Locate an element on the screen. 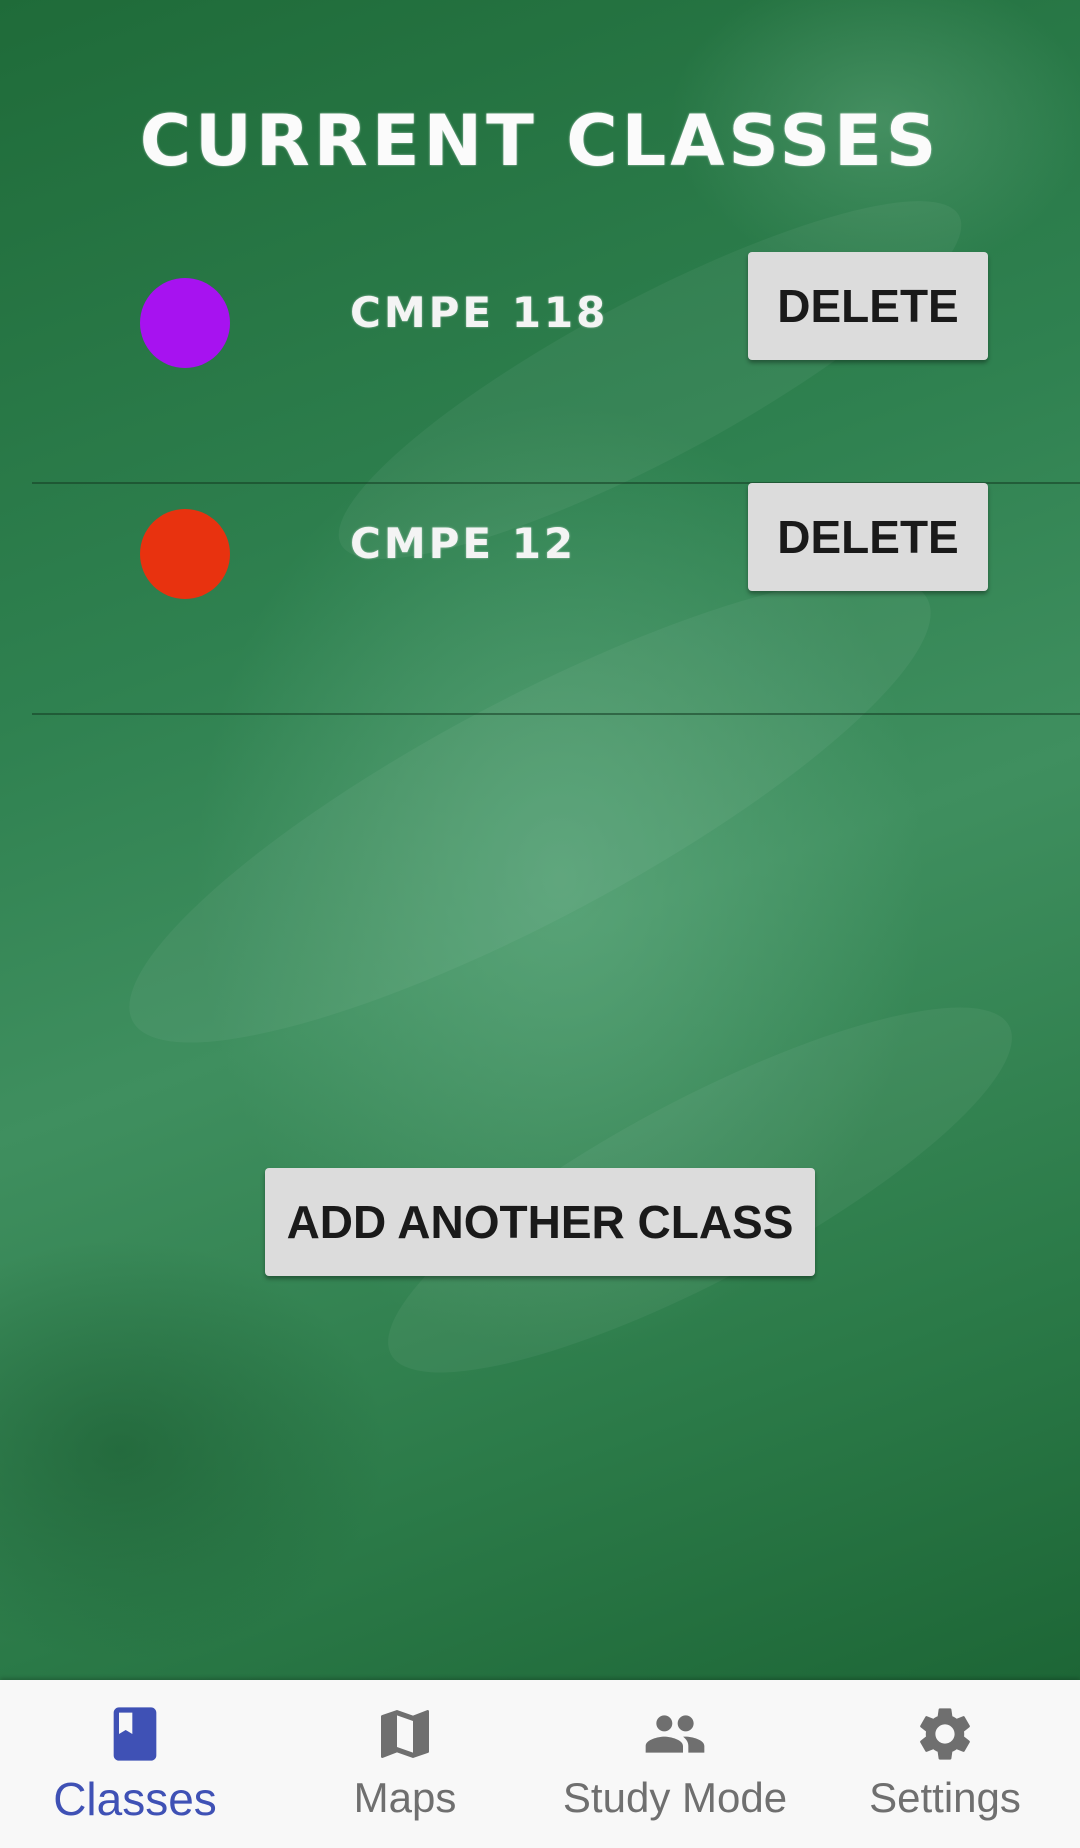  nav-label: Settings is located at coordinates (945, 1797).